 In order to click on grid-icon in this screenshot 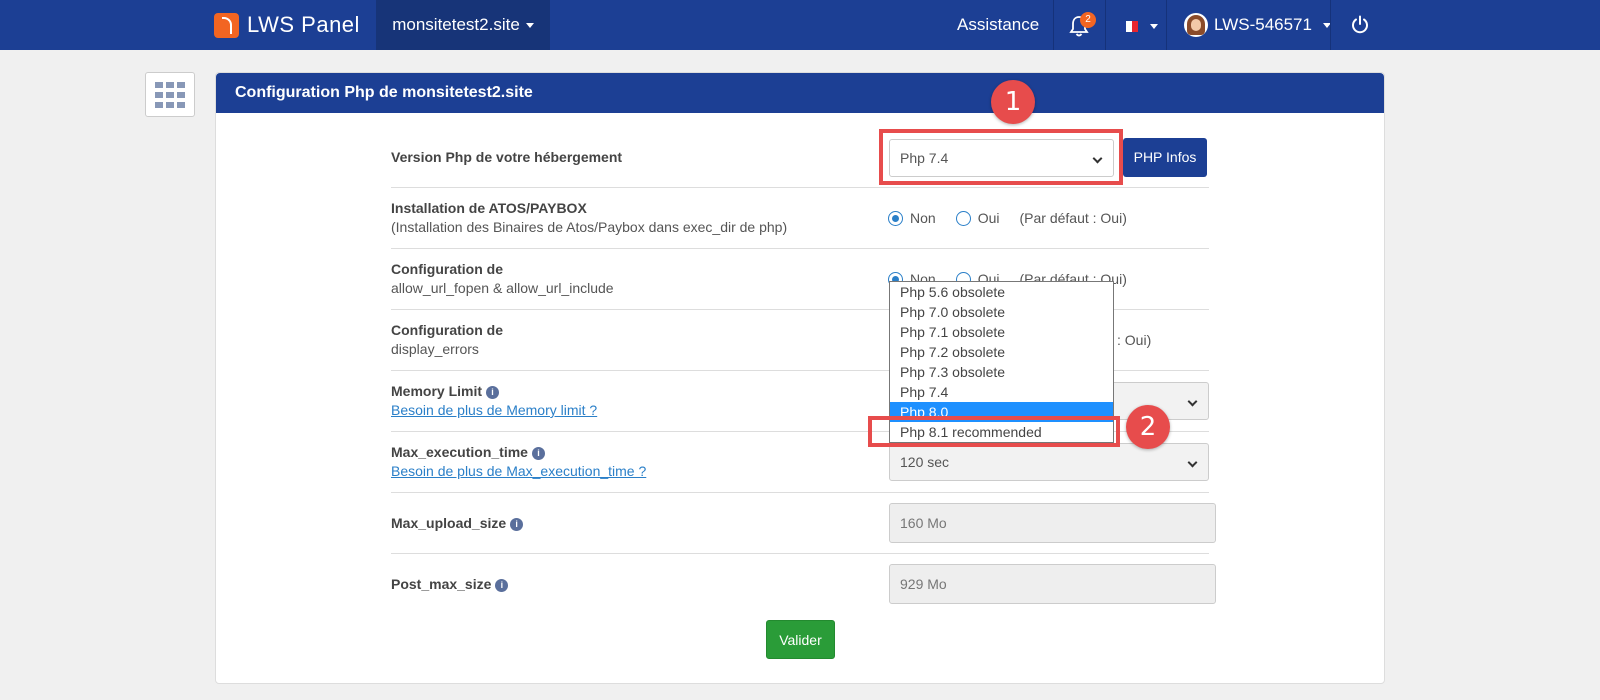, I will do `click(159, 85)`.